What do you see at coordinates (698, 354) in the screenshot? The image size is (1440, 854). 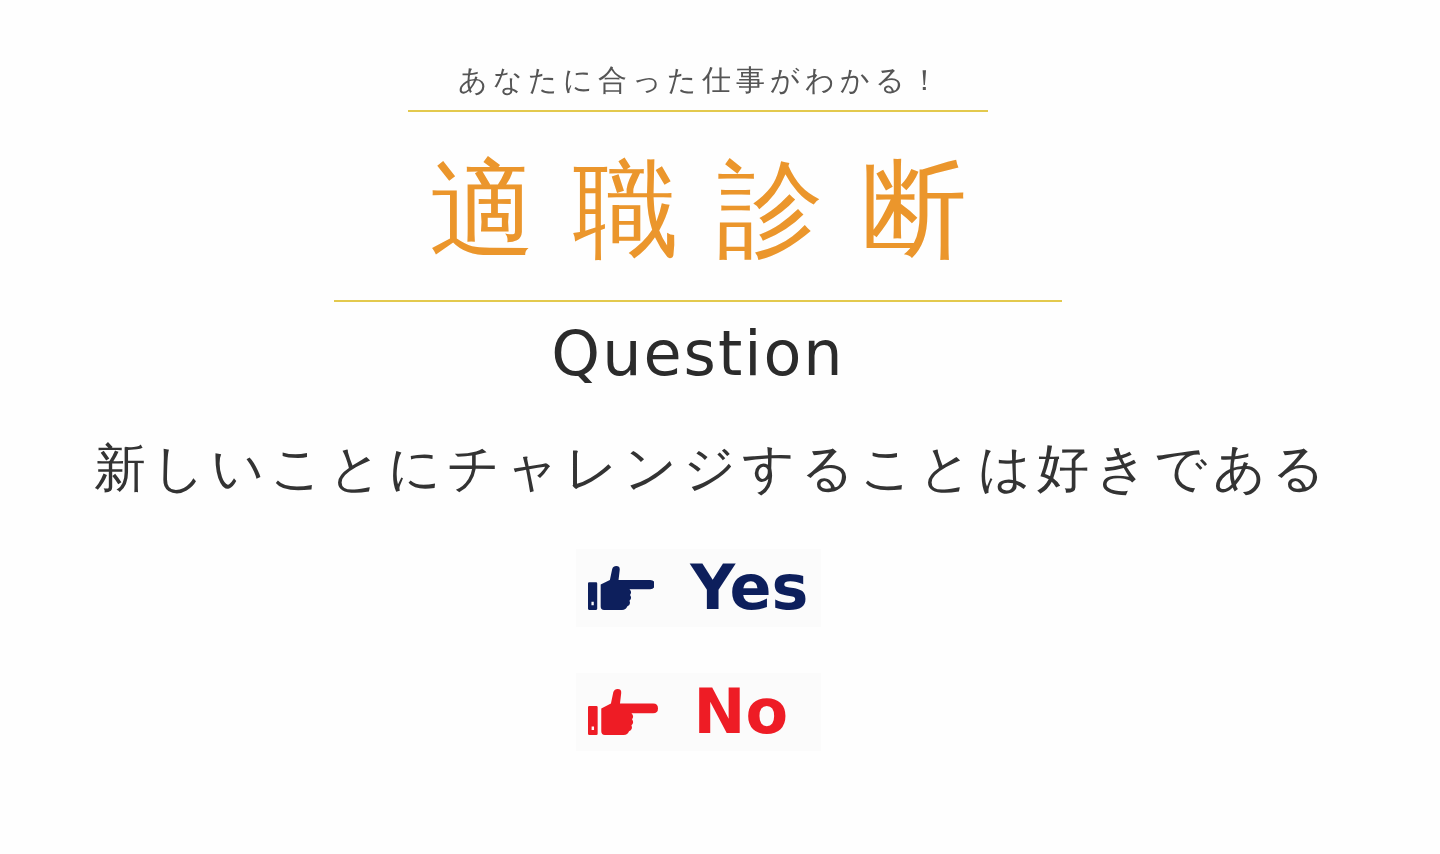 I see `question-label: Question` at bounding box center [698, 354].